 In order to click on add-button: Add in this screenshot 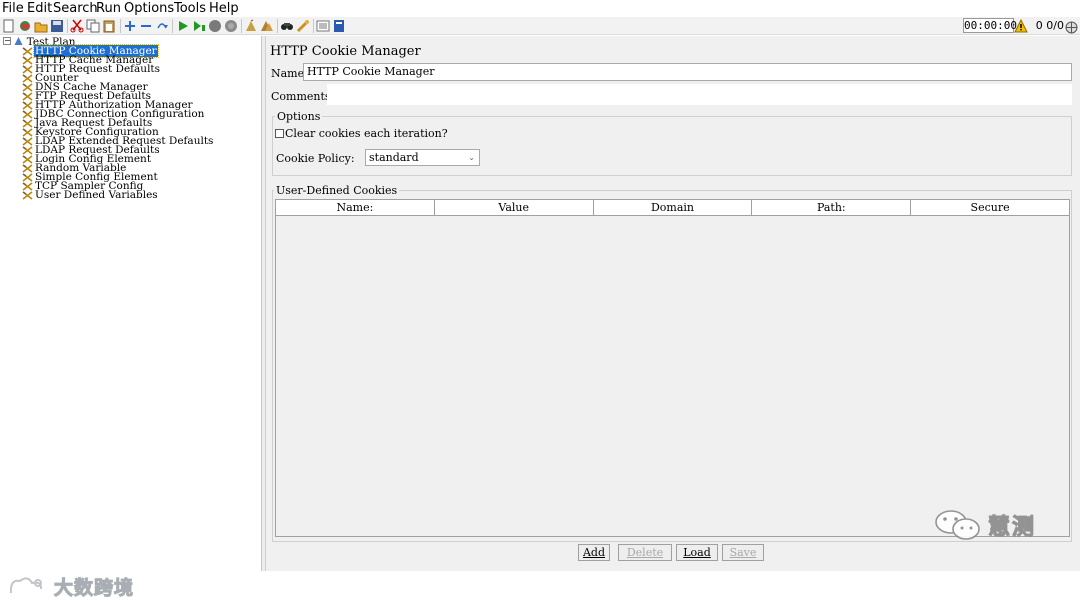, I will do `click(594, 552)`.